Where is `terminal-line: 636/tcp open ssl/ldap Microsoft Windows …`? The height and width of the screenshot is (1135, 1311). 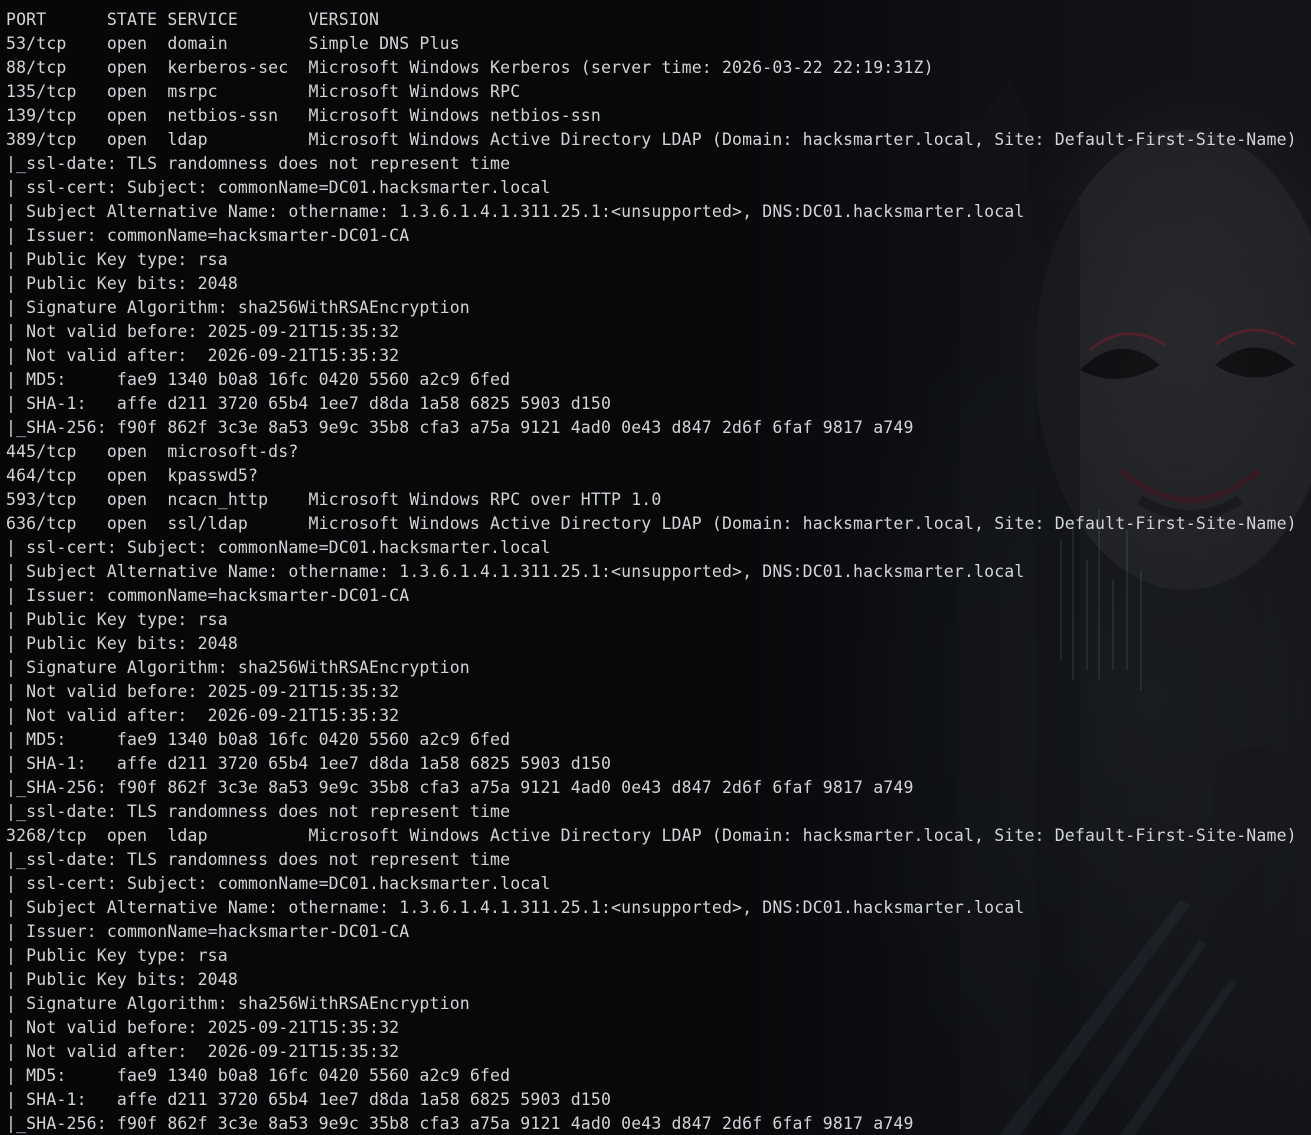 terminal-line: 636/tcp open ssl/ldap Microsoft Windows … is located at coordinates (651, 523).